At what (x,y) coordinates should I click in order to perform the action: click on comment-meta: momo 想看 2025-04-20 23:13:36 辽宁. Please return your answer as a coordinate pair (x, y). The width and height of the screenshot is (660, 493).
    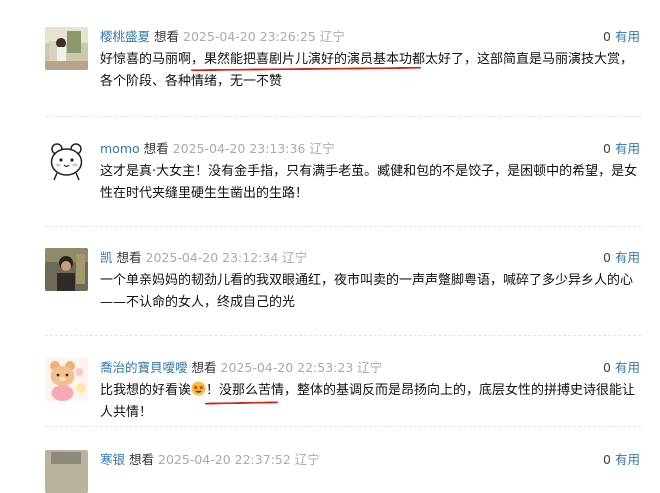
    Looking at the image, I should click on (217, 149).